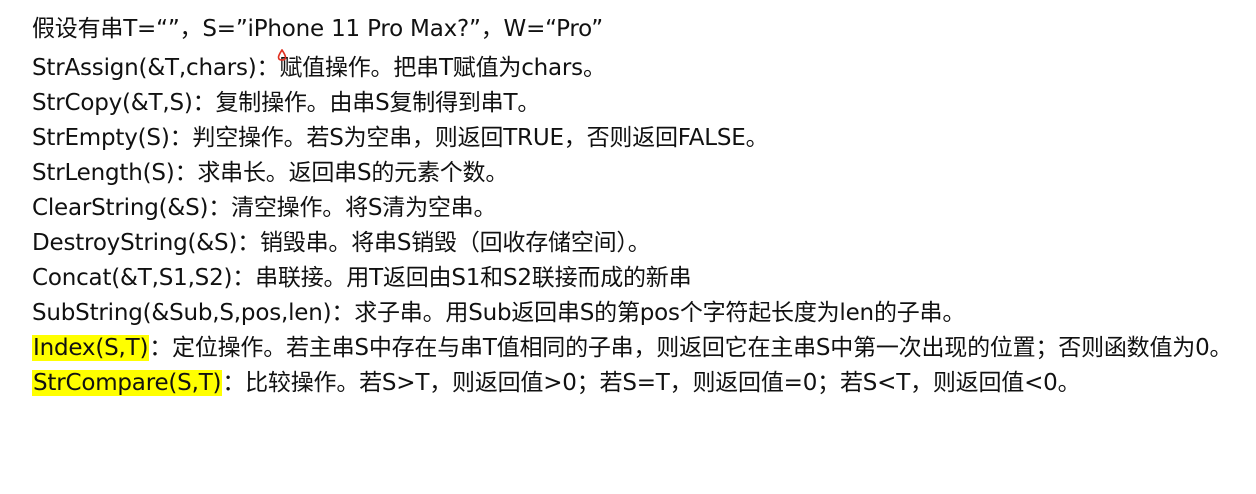 This screenshot has height=494, width=1256. What do you see at coordinates (120, 208) in the screenshot?
I see `func-name: ClearString(&S)` at bounding box center [120, 208].